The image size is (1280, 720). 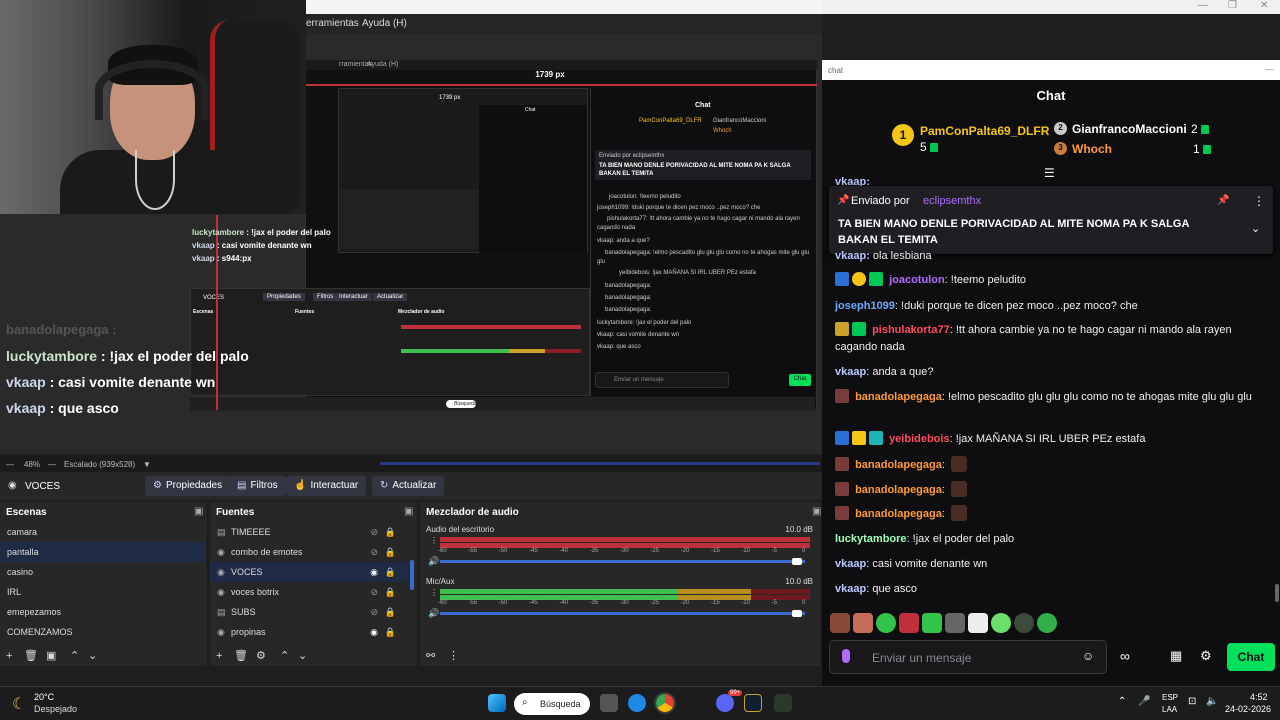 I want to click on link-icon: ⚯, so click(x=430, y=655).